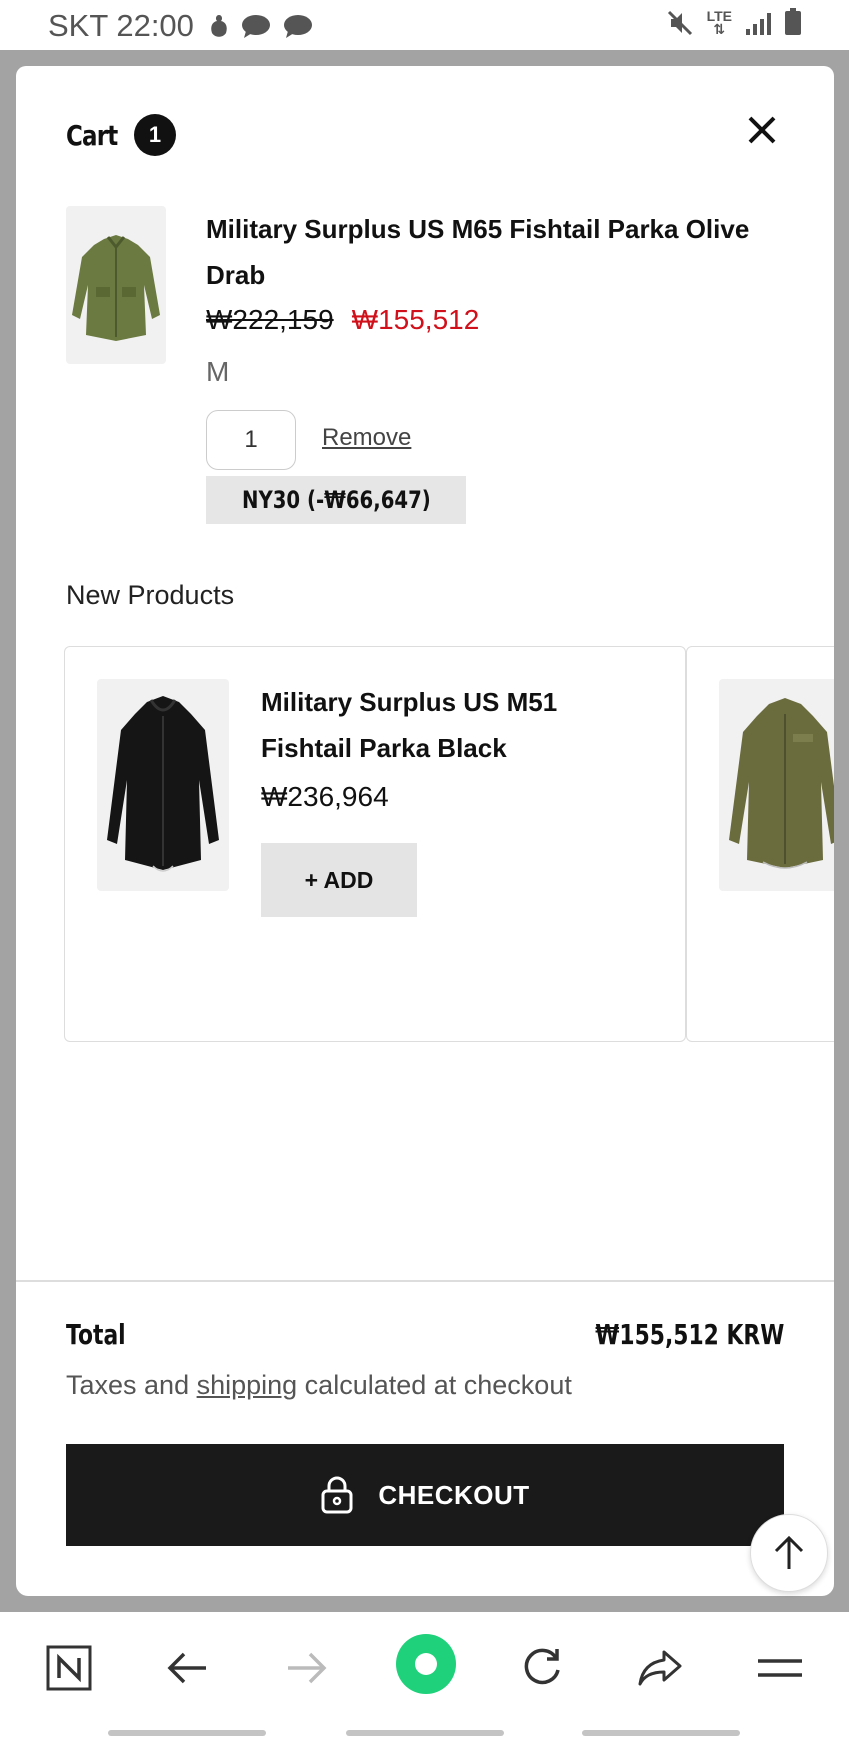 This screenshot has height=1747, width=849. I want to click on naver-home-button, so click(69, 1668).